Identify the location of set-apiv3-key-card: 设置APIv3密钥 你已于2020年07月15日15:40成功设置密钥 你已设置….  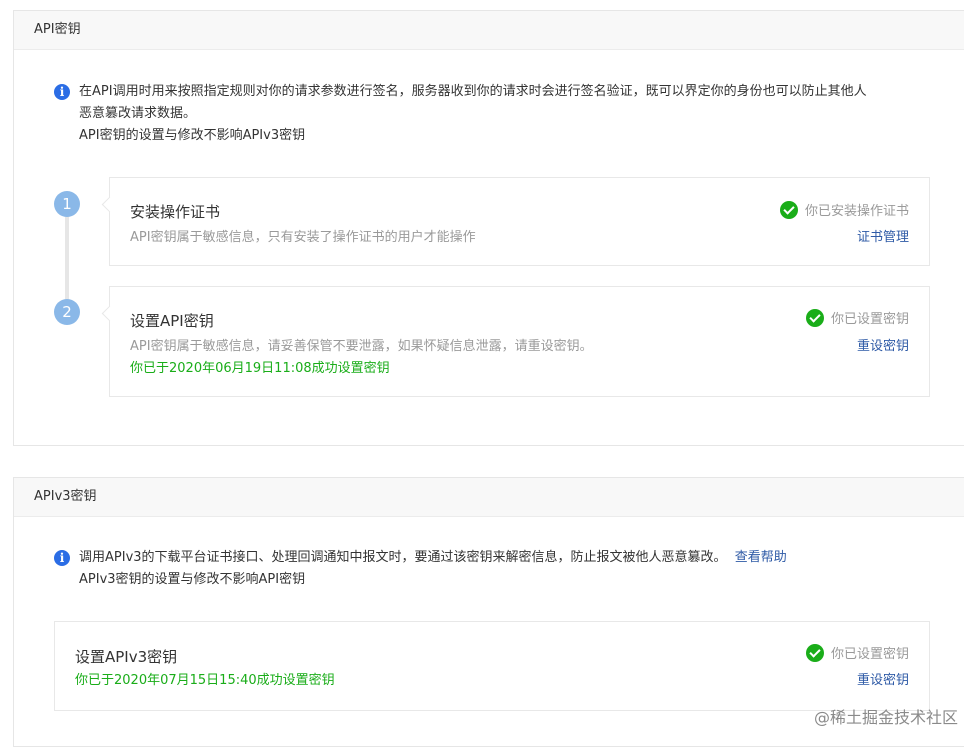
(492, 666).